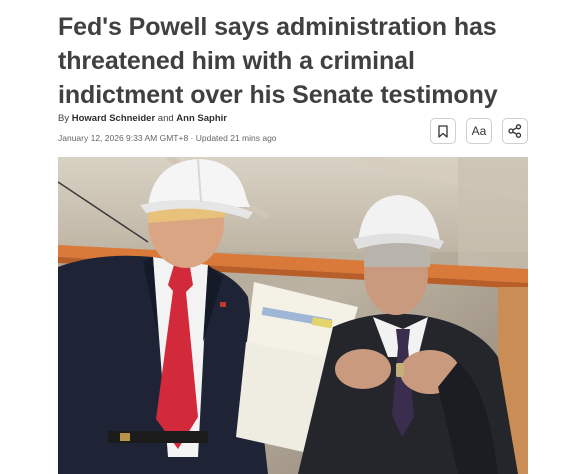 This screenshot has width=582, height=474. I want to click on share-icon, so click(515, 131).